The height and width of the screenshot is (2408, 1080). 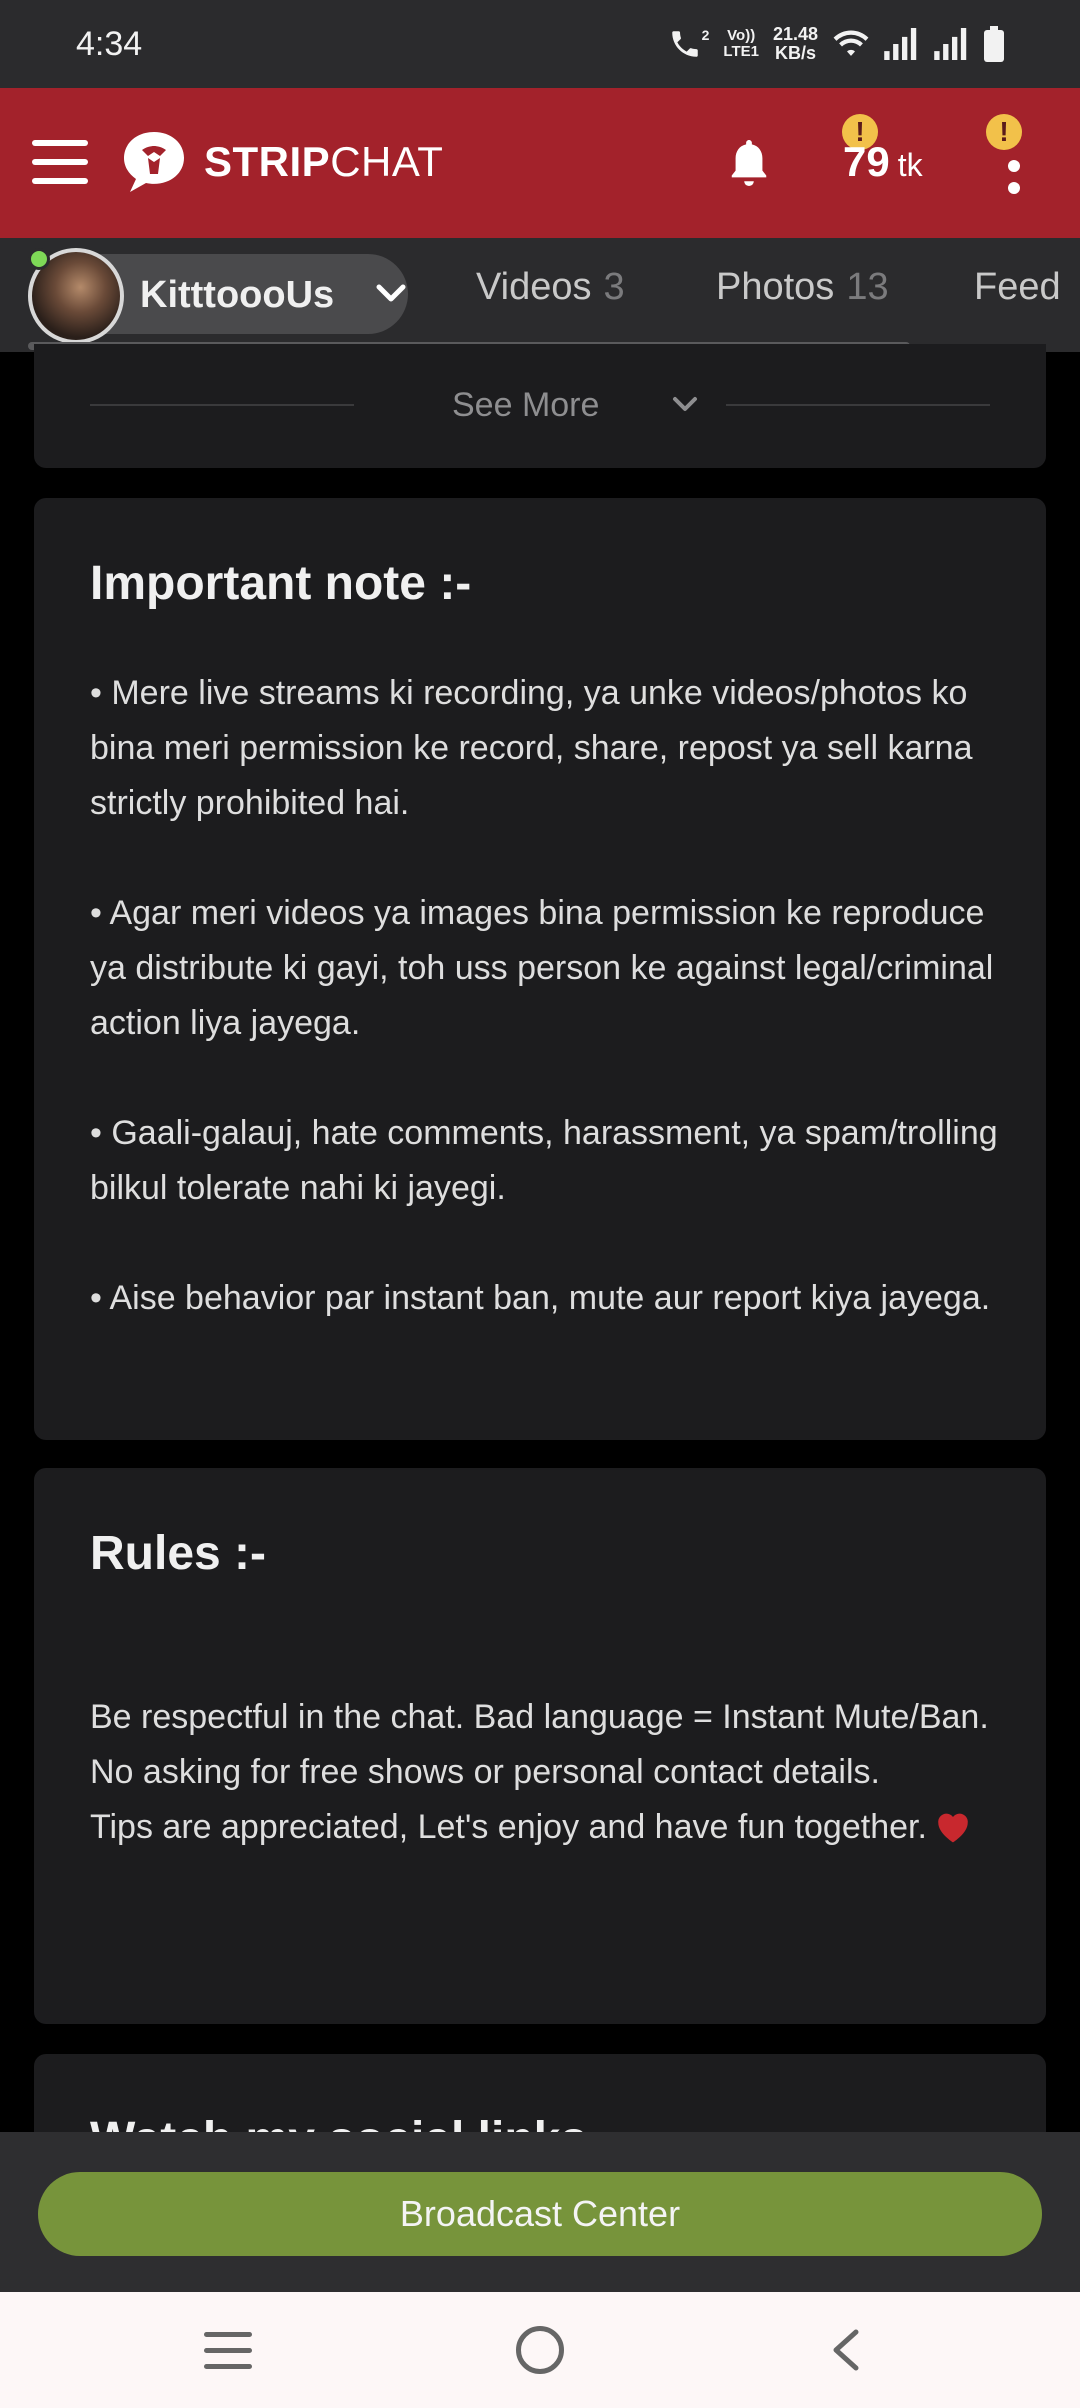 What do you see at coordinates (846, 2350) in the screenshot?
I see `nav-back-icon` at bounding box center [846, 2350].